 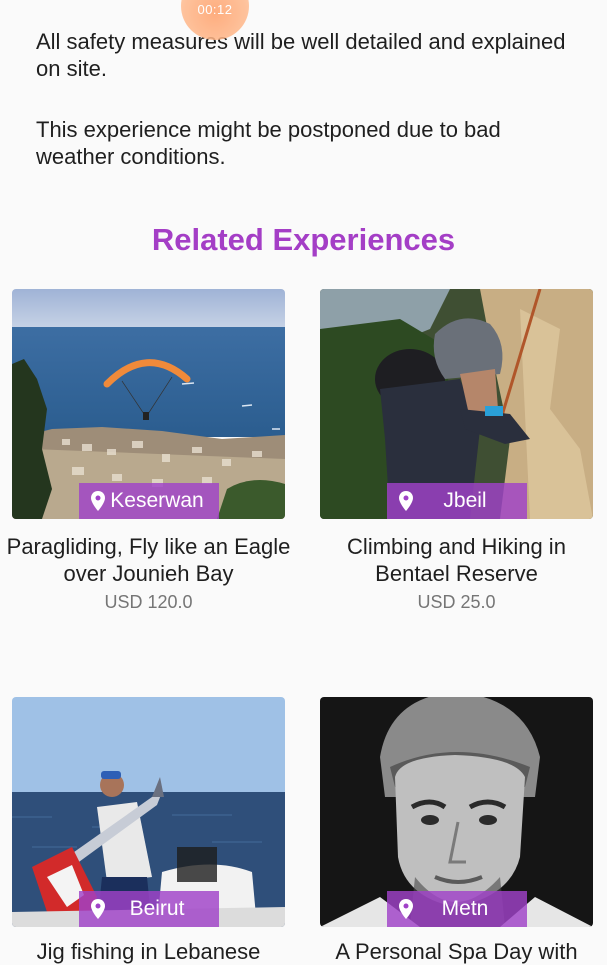 What do you see at coordinates (456, 602) in the screenshot?
I see `card-price-climbing: USD 25.0` at bounding box center [456, 602].